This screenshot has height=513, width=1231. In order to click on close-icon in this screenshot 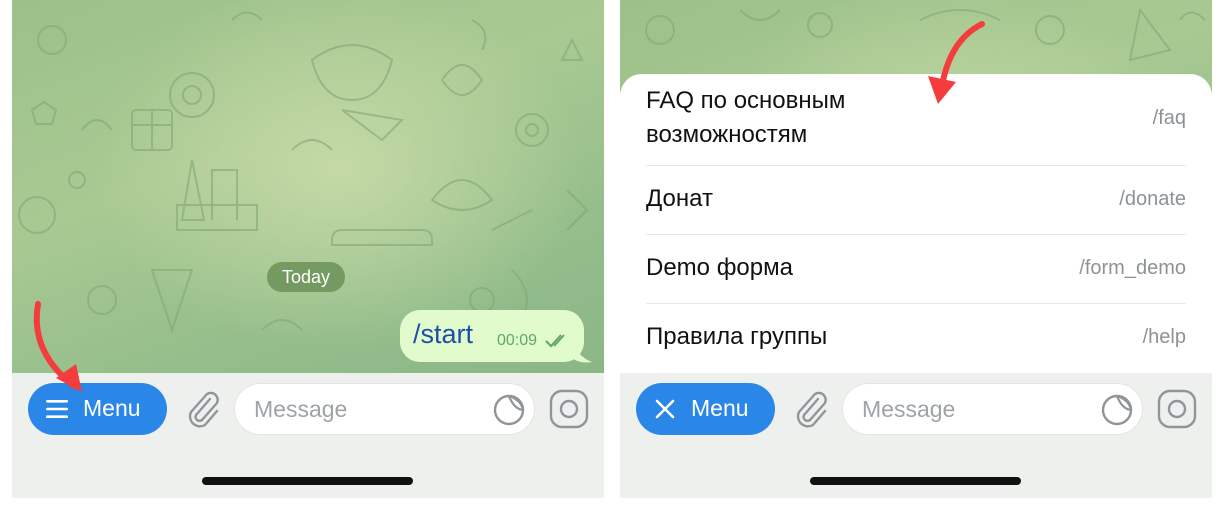, I will do `click(665, 409)`.